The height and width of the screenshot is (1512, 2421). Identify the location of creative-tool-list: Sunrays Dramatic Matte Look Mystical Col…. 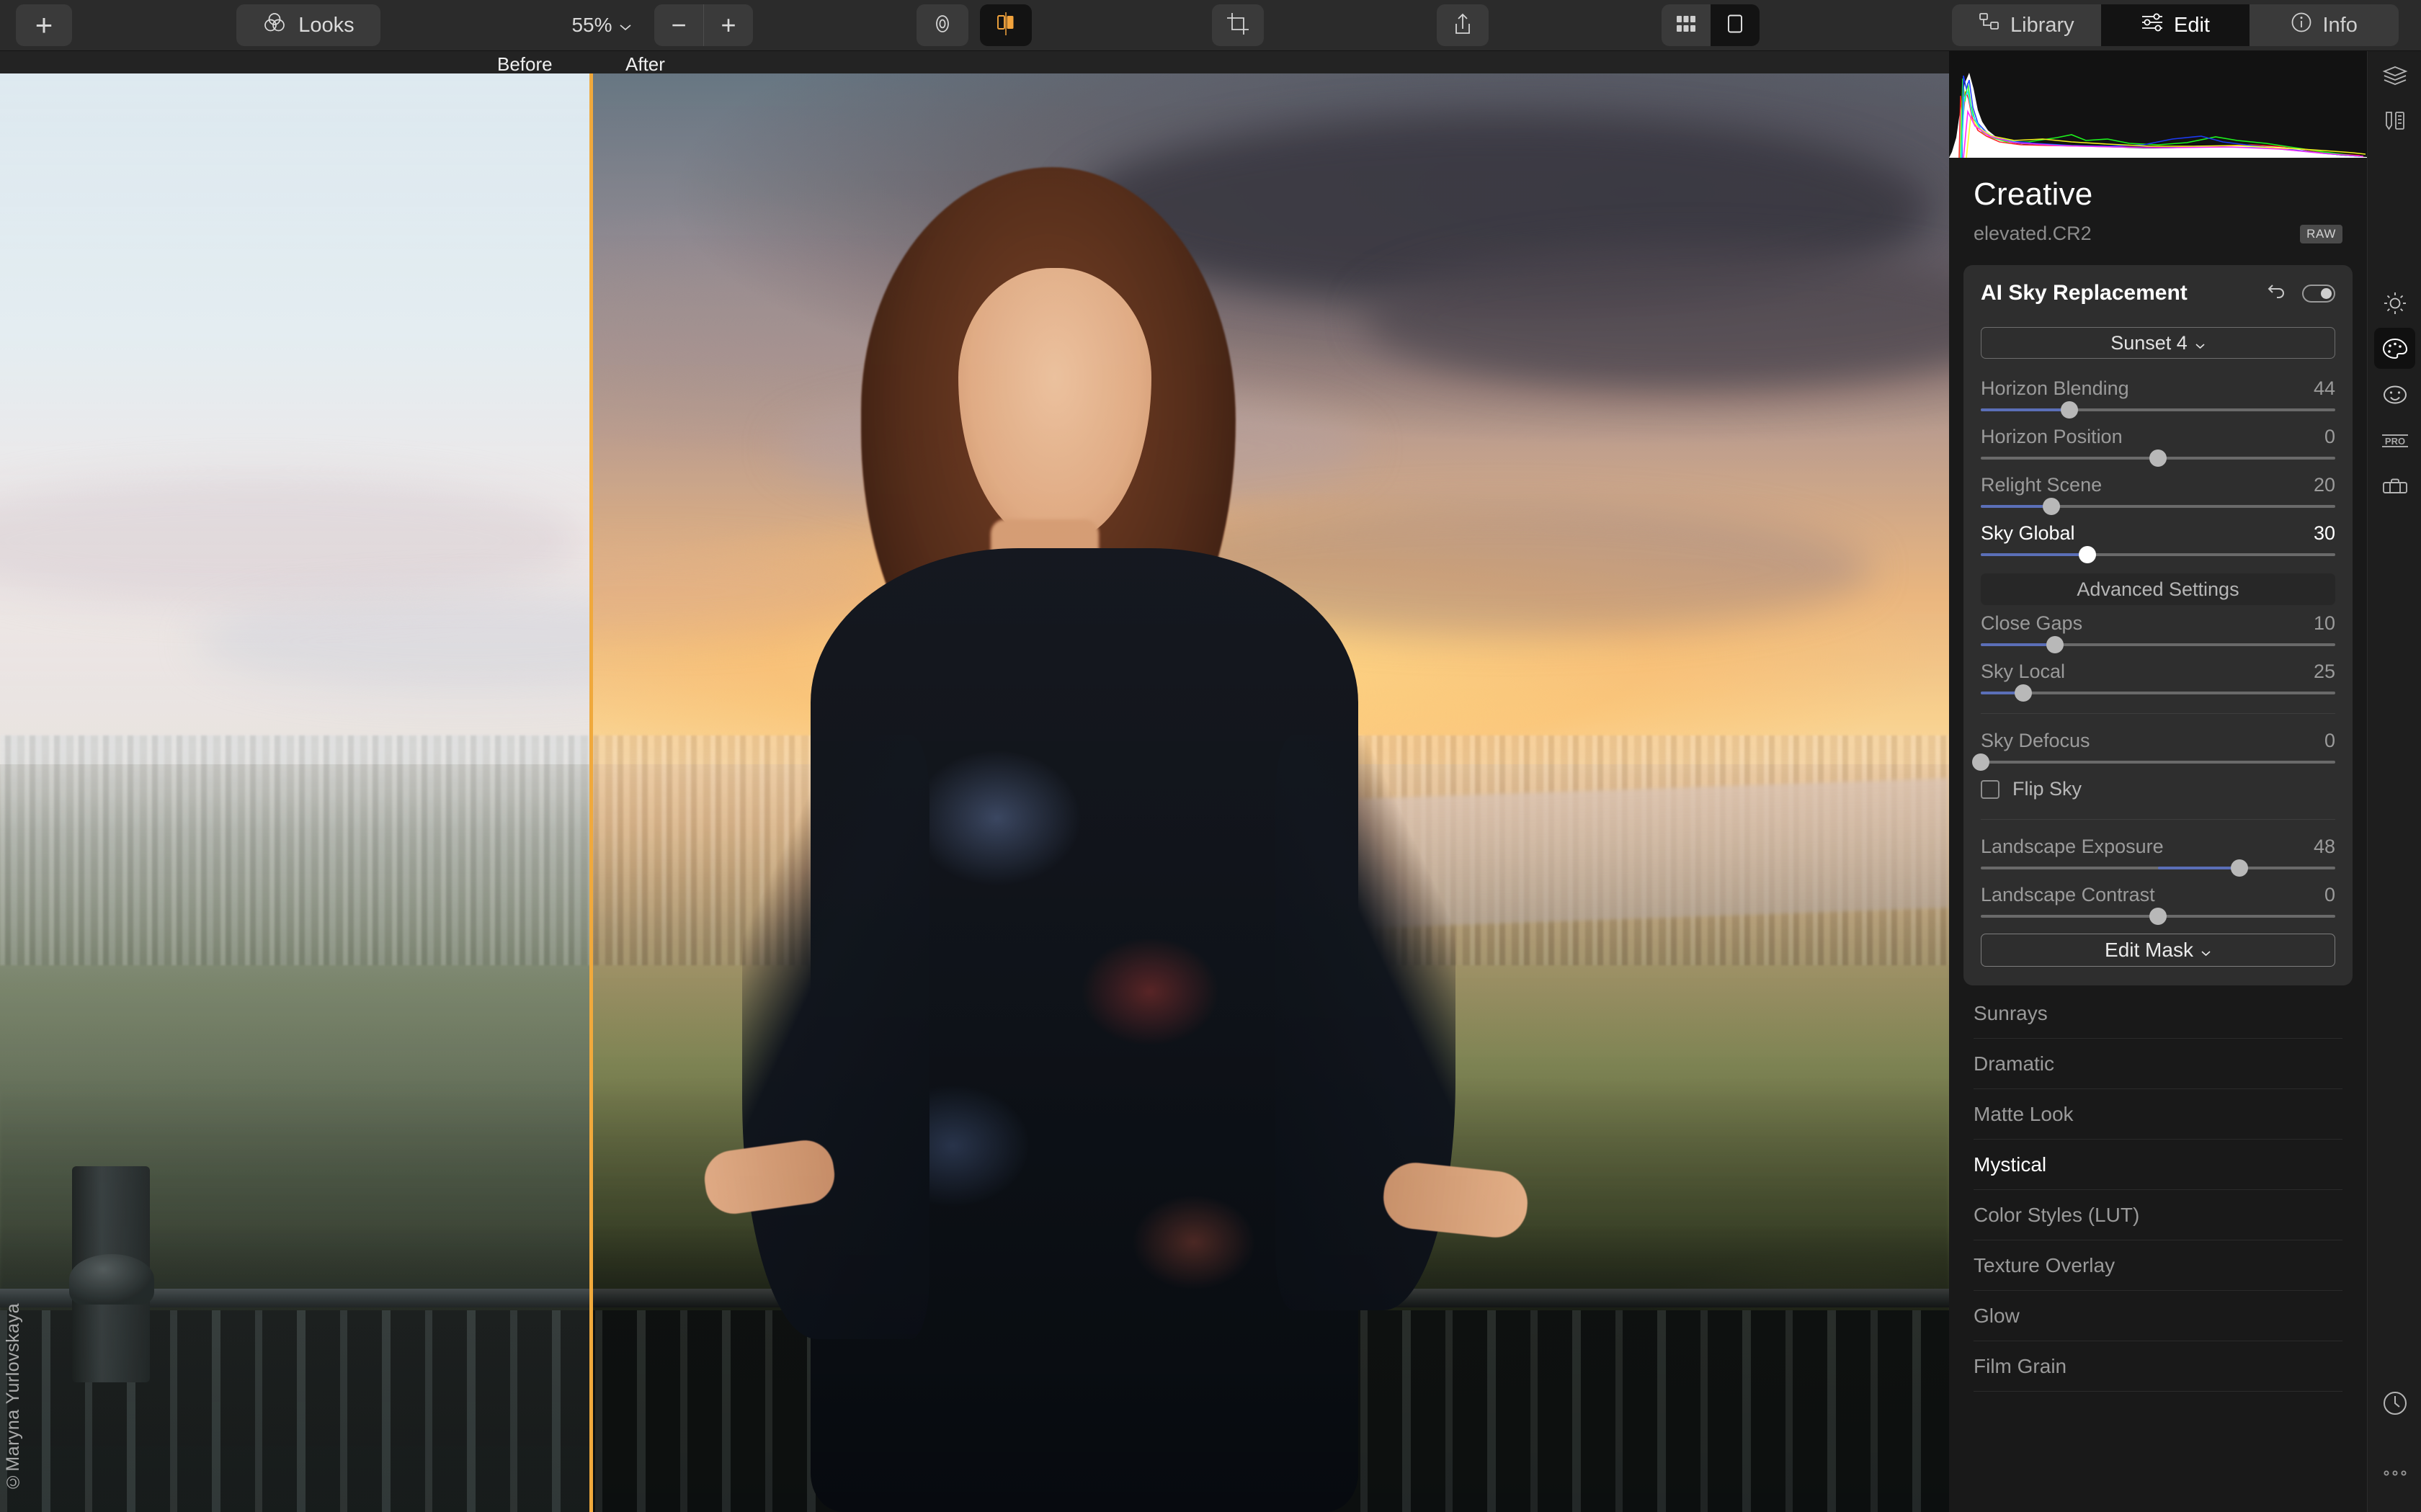
(2158, 1190).